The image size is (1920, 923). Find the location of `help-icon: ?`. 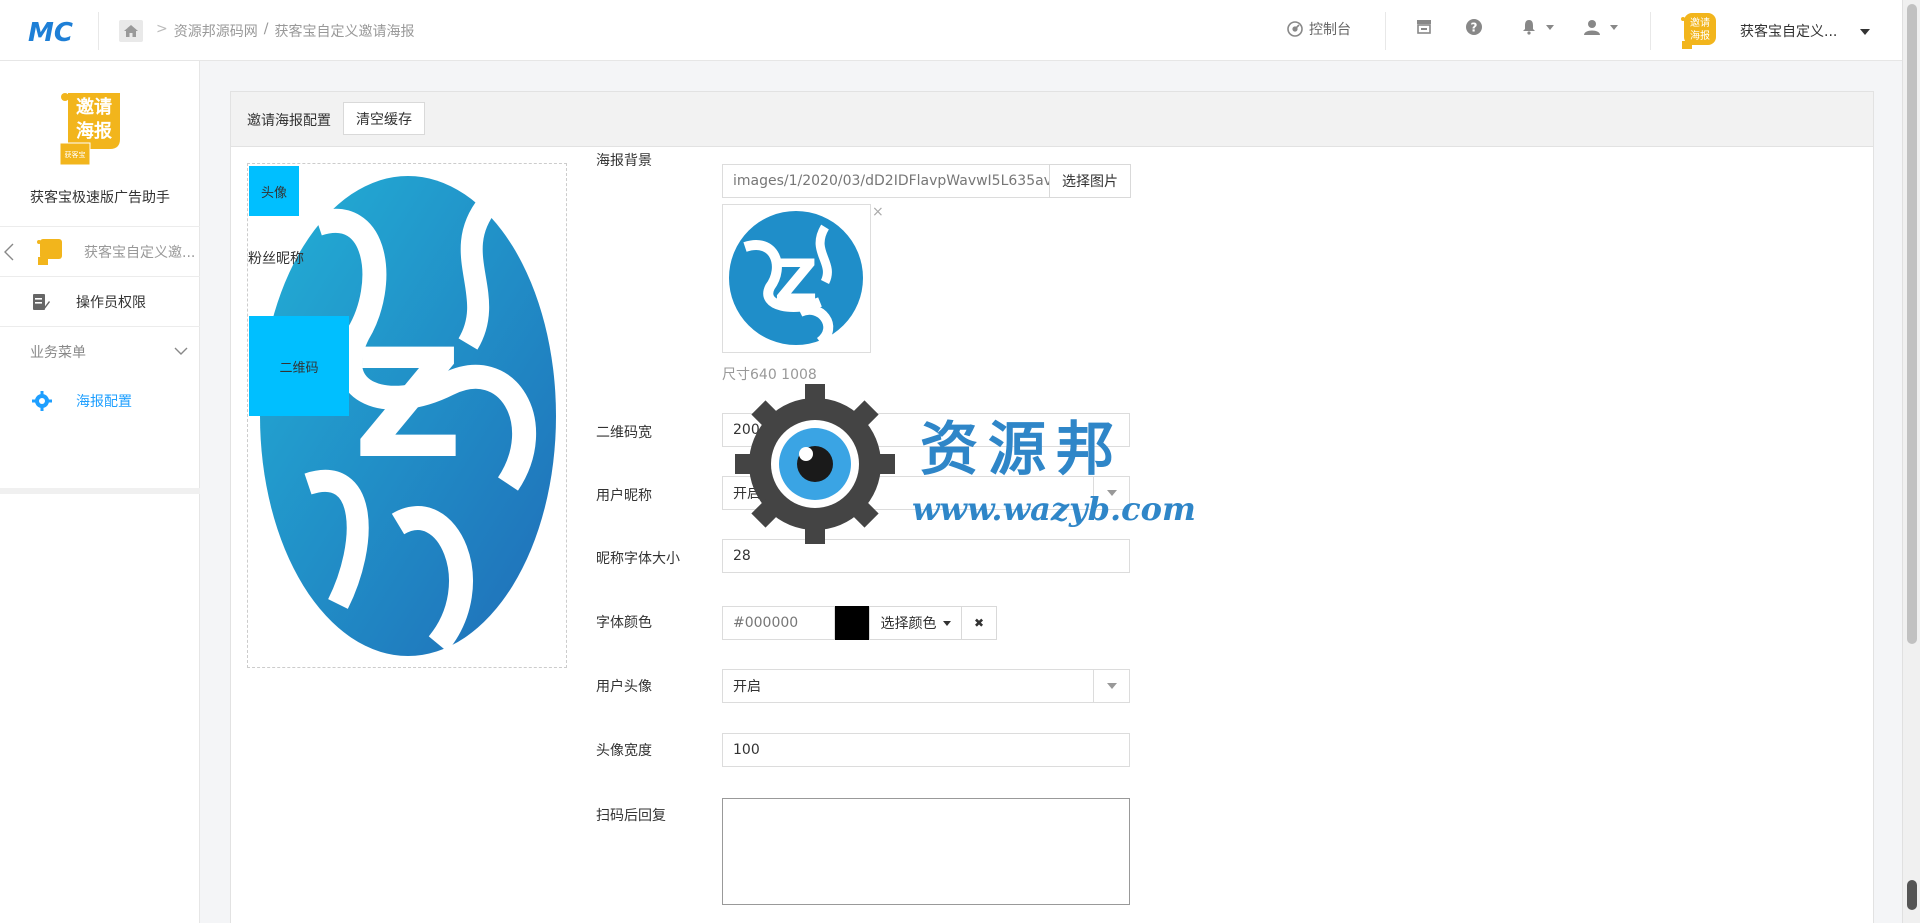

help-icon: ? is located at coordinates (1474, 27).